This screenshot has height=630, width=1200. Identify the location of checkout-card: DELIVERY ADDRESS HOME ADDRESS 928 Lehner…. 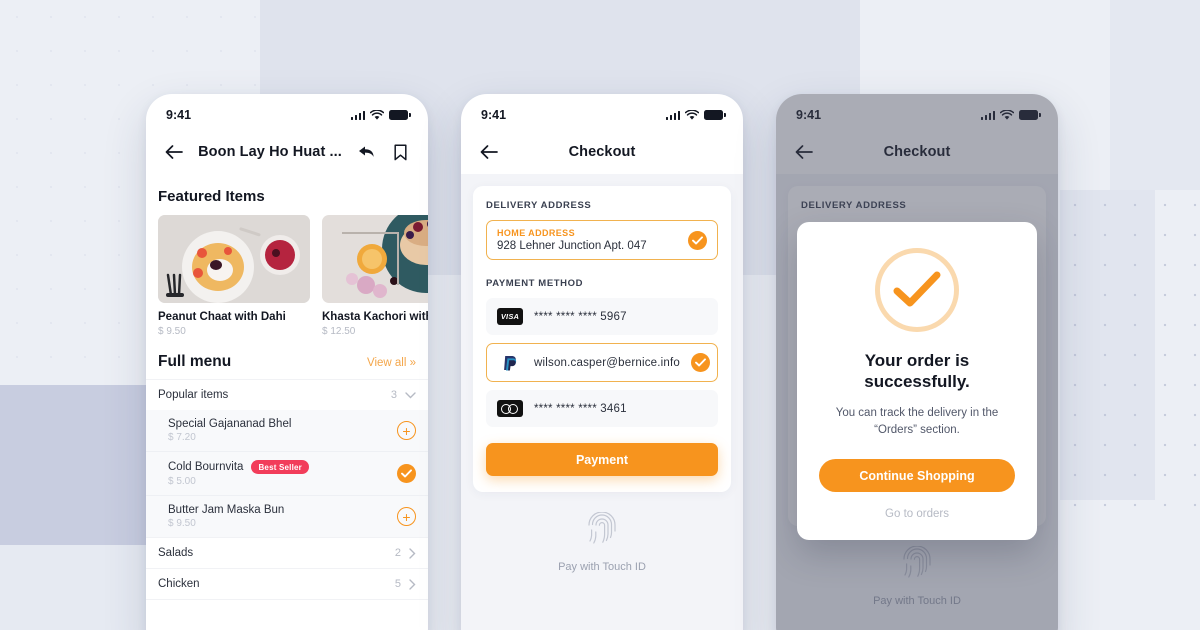
(602, 339).